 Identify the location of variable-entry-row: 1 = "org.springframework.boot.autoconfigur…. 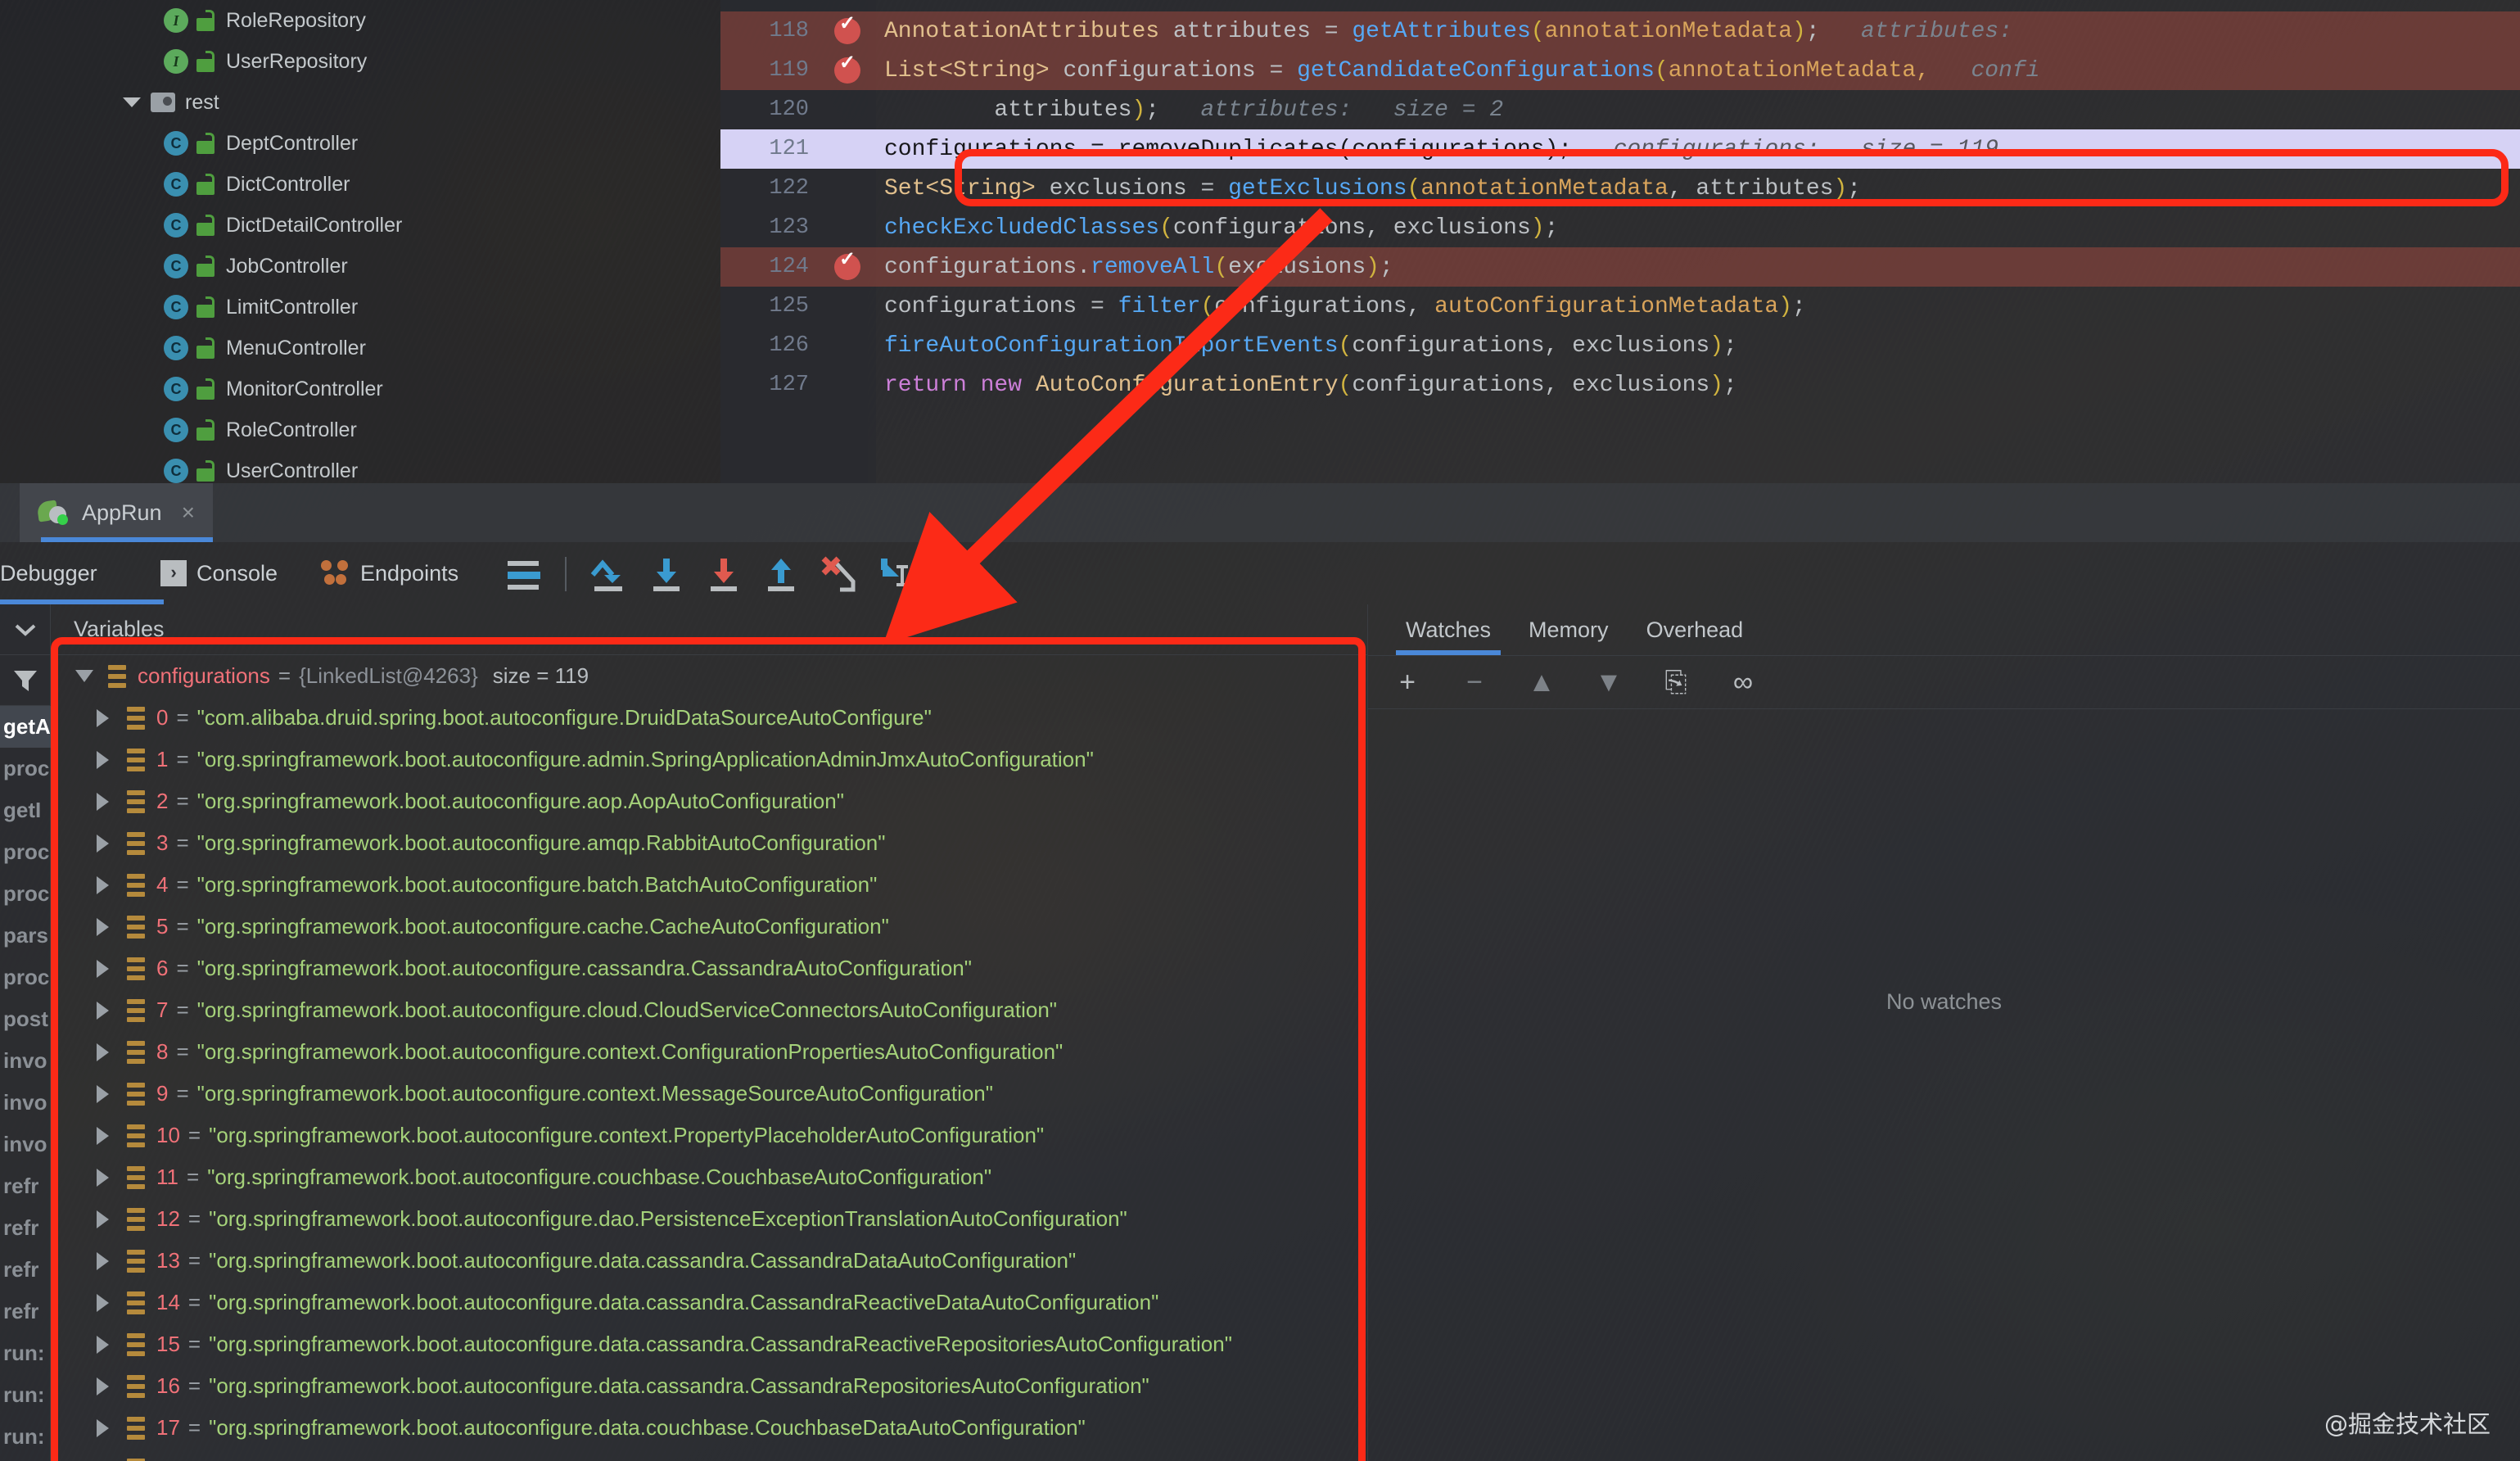
(709, 759).